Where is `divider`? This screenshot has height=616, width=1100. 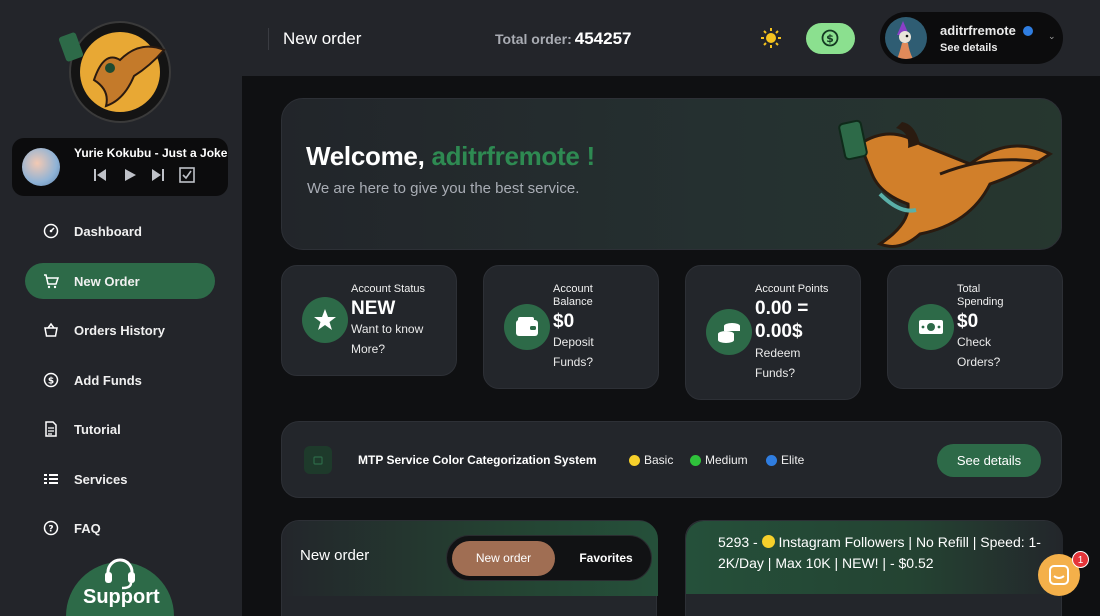 divider is located at coordinates (268, 39).